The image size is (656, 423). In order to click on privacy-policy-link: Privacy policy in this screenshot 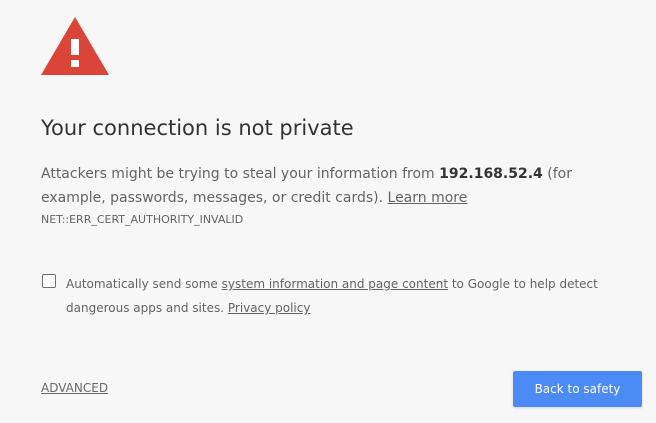, I will do `click(269, 308)`.